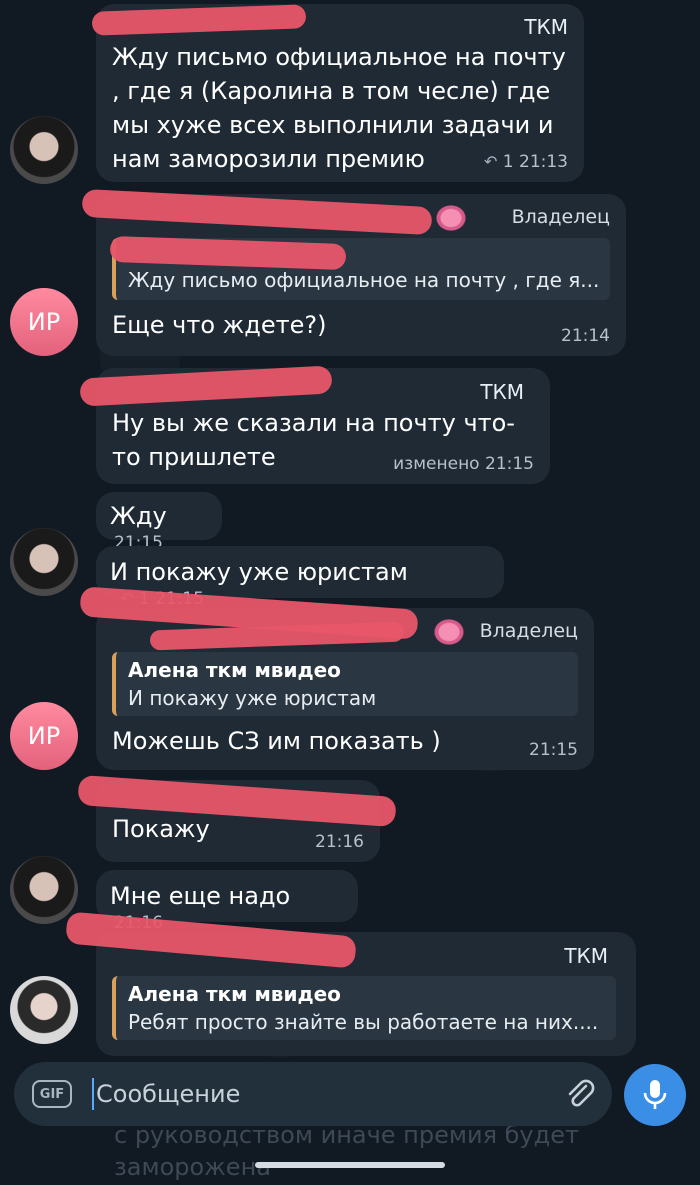 The height and width of the screenshot is (1185, 700). I want to click on message-bubble: И покажу уже юристам ↶ 1 21:15, so click(300, 577).